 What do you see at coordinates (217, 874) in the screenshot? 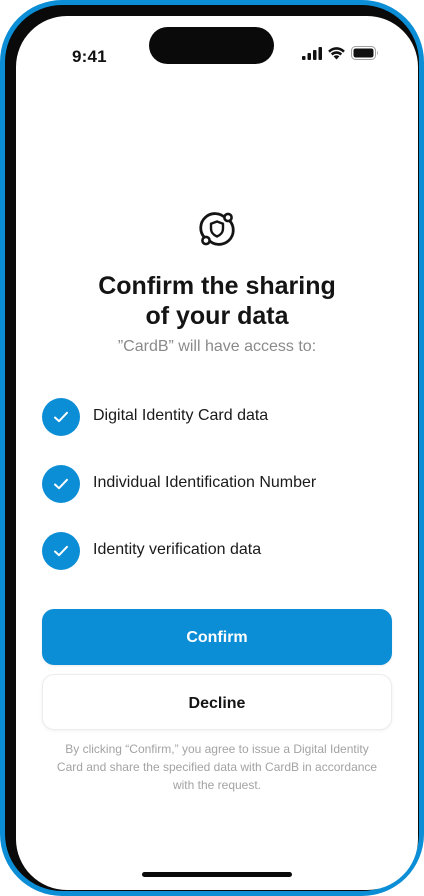
I see `home-indicator` at bounding box center [217, 874].